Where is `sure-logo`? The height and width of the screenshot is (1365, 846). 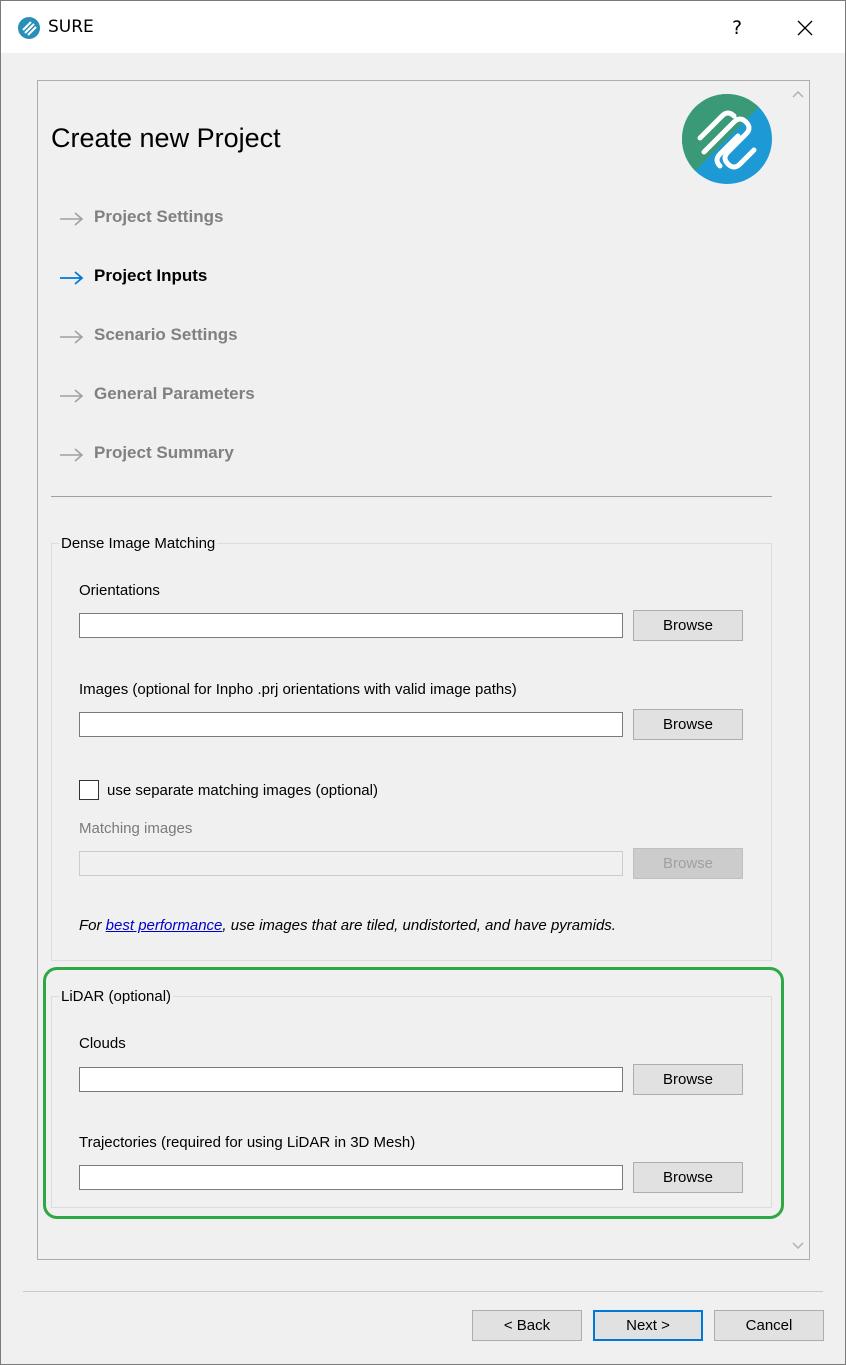 sure-logo is located at coordinates (727, 139).